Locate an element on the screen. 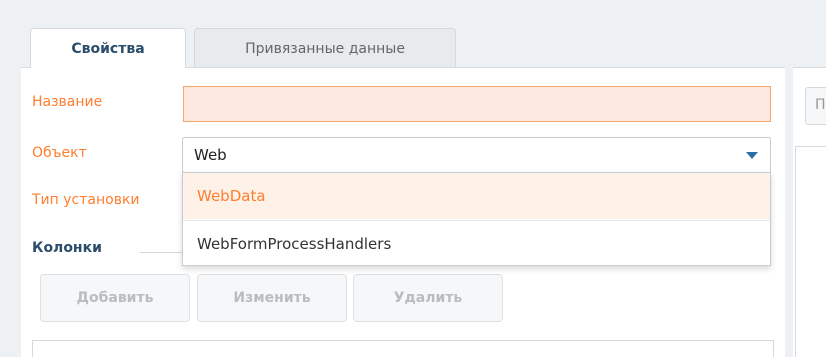 This screenshot has width=826, height=357. chevron-down-icon is located at coordinates (752, 155).